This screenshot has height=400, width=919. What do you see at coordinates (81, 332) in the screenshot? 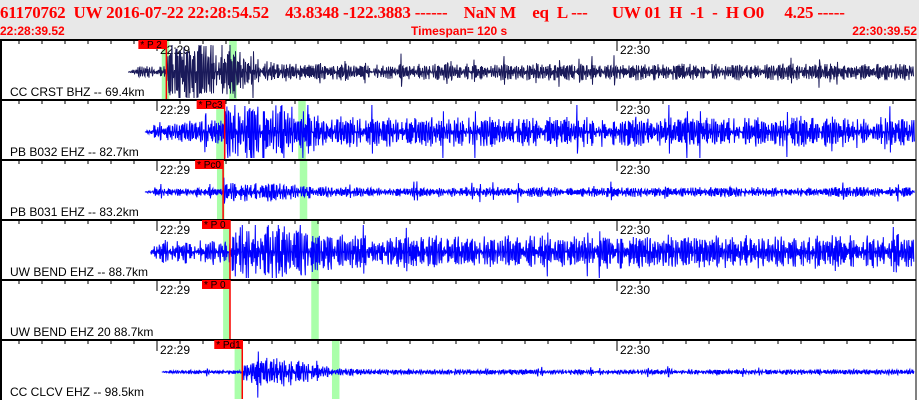
I see `station-label: UW BEND EHZ 20 88.7km` at bounding box center [81, 332].